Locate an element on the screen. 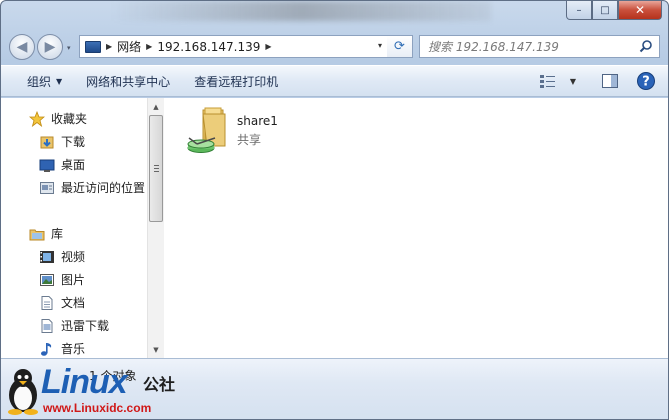 This screenshot has height=420, width=669. item-name: share1 is located at coordinates (257, 121).